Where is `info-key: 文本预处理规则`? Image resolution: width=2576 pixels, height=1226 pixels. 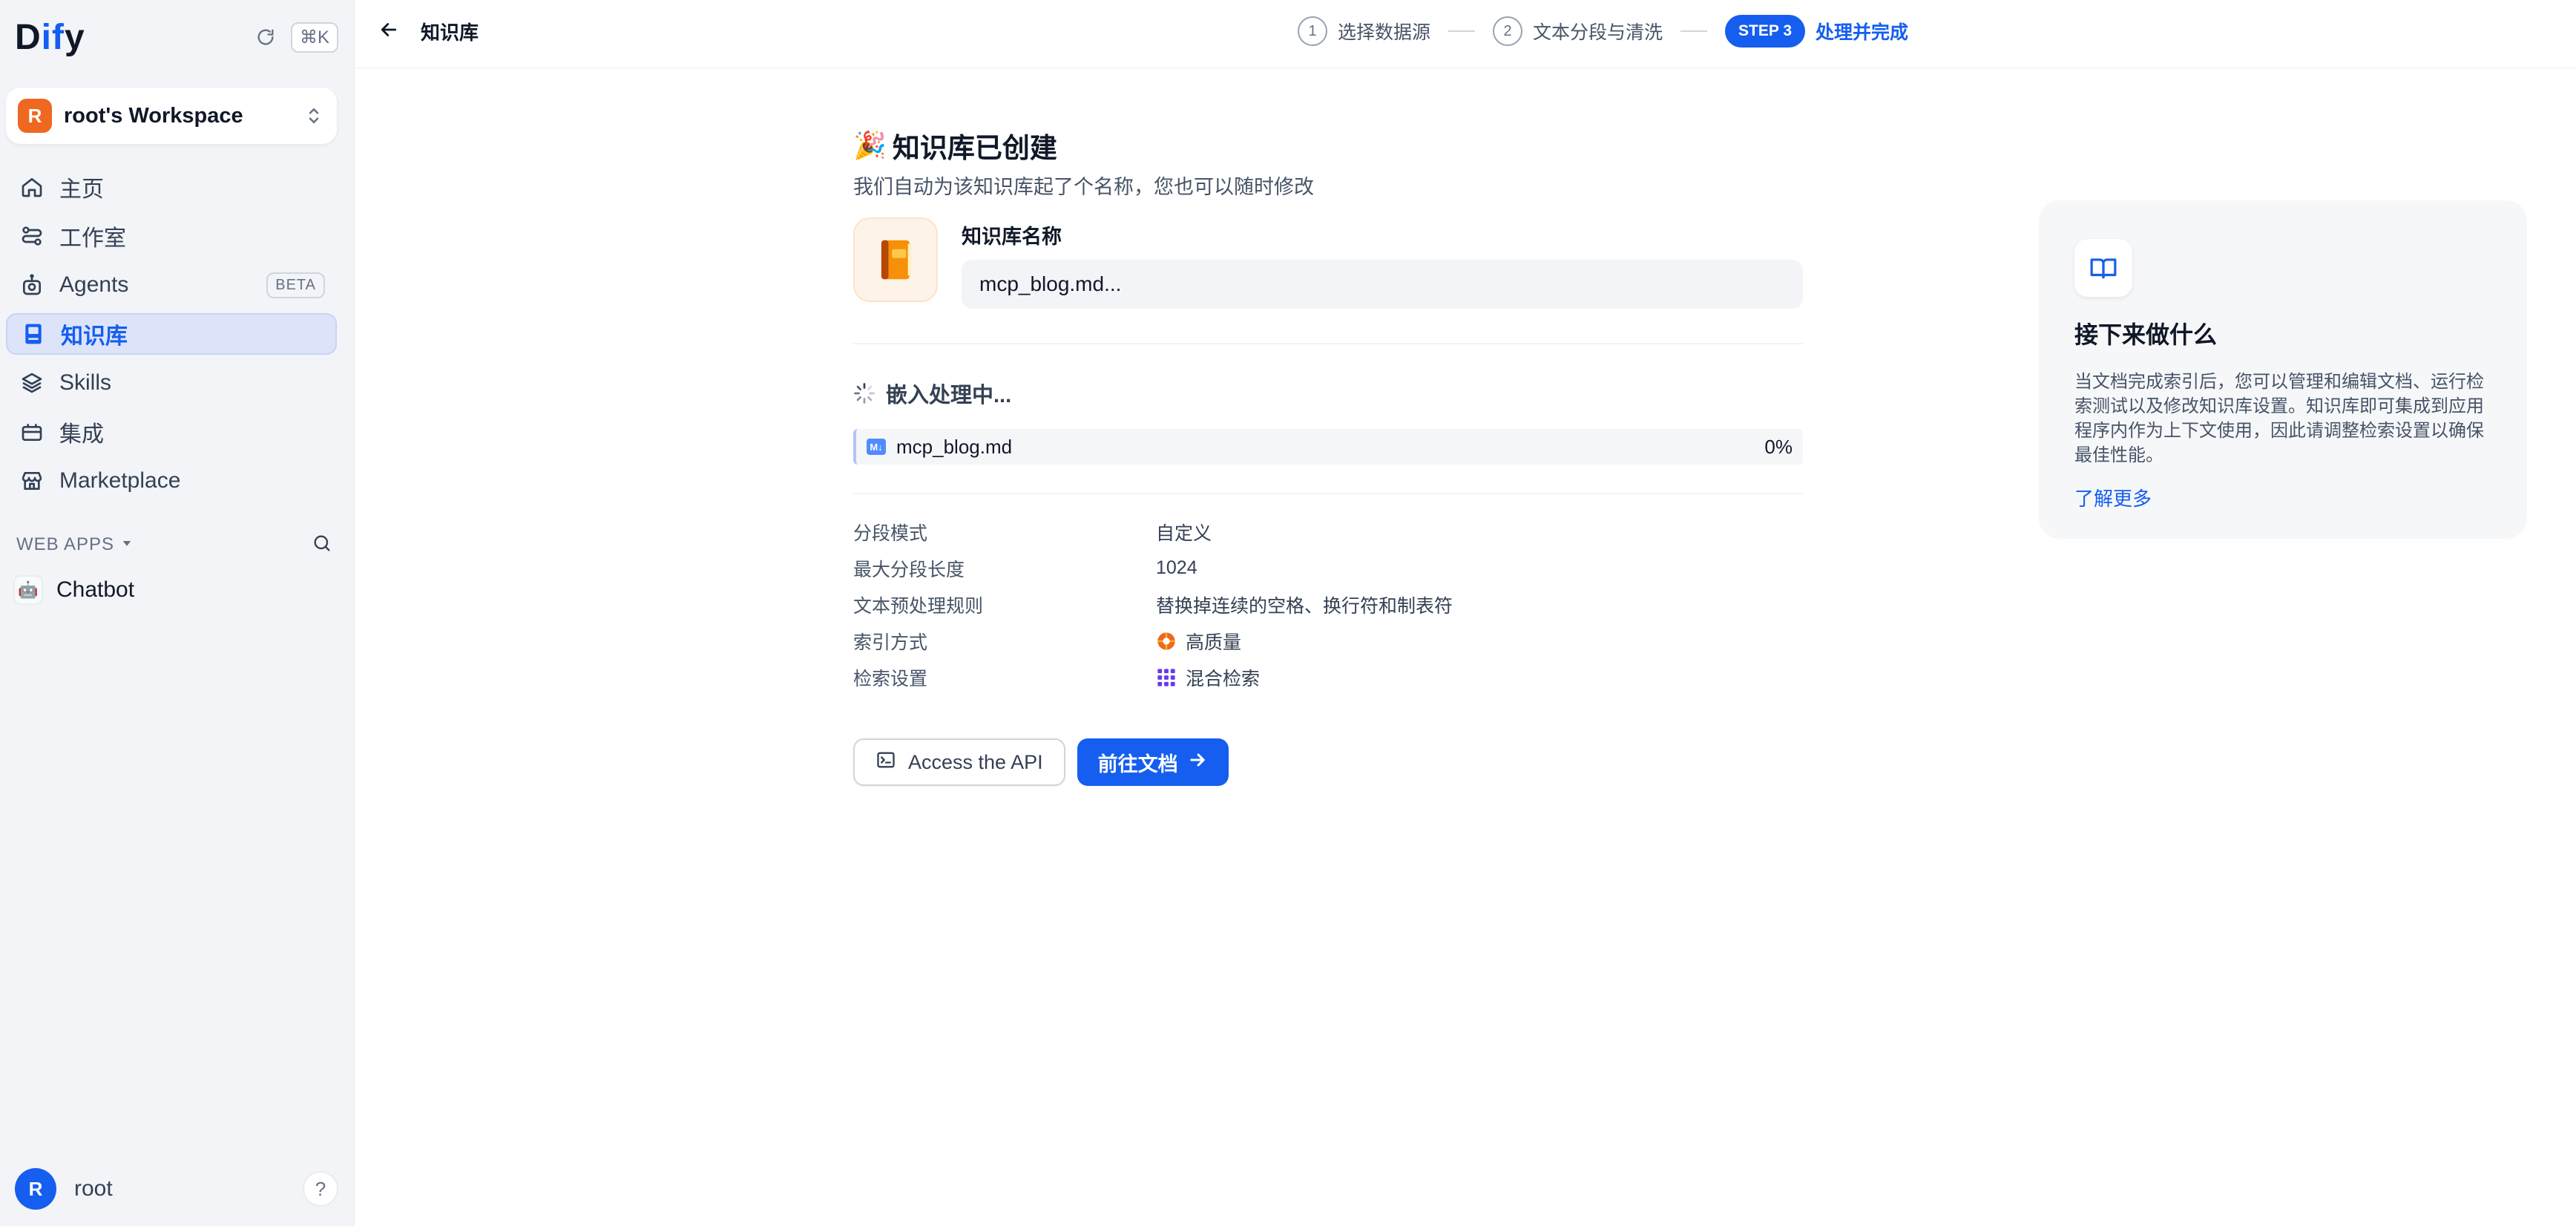 info-key: 文本预处理规则 is located at coordinates (918, 606).